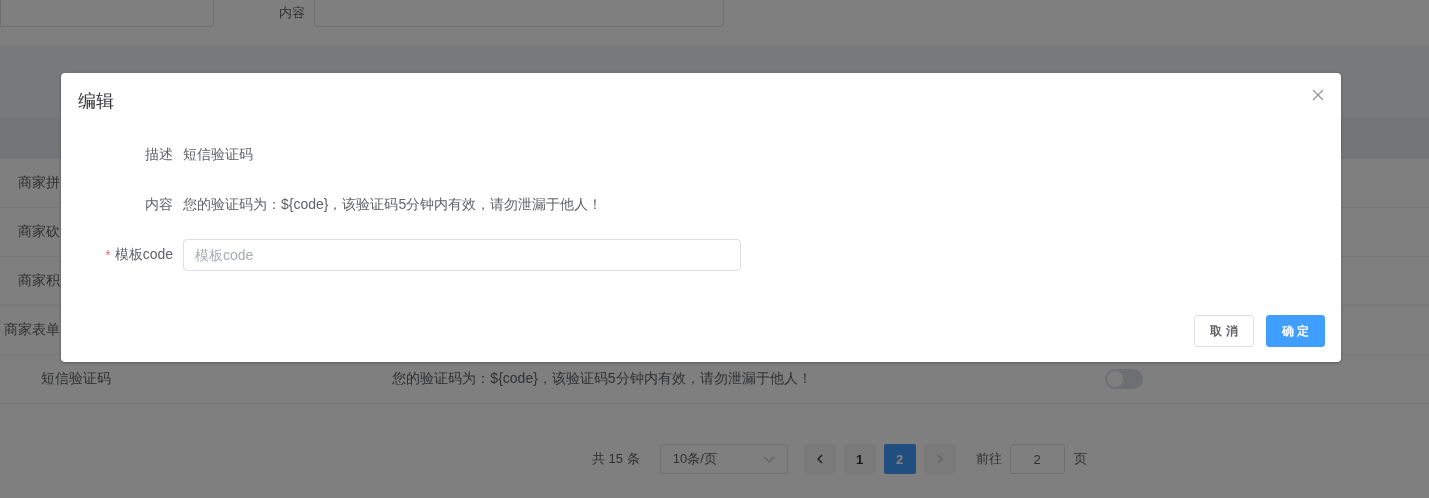 The height and width of the screenshot is (498, 1429). I want to click on required-mark: *, so click(108, 255).